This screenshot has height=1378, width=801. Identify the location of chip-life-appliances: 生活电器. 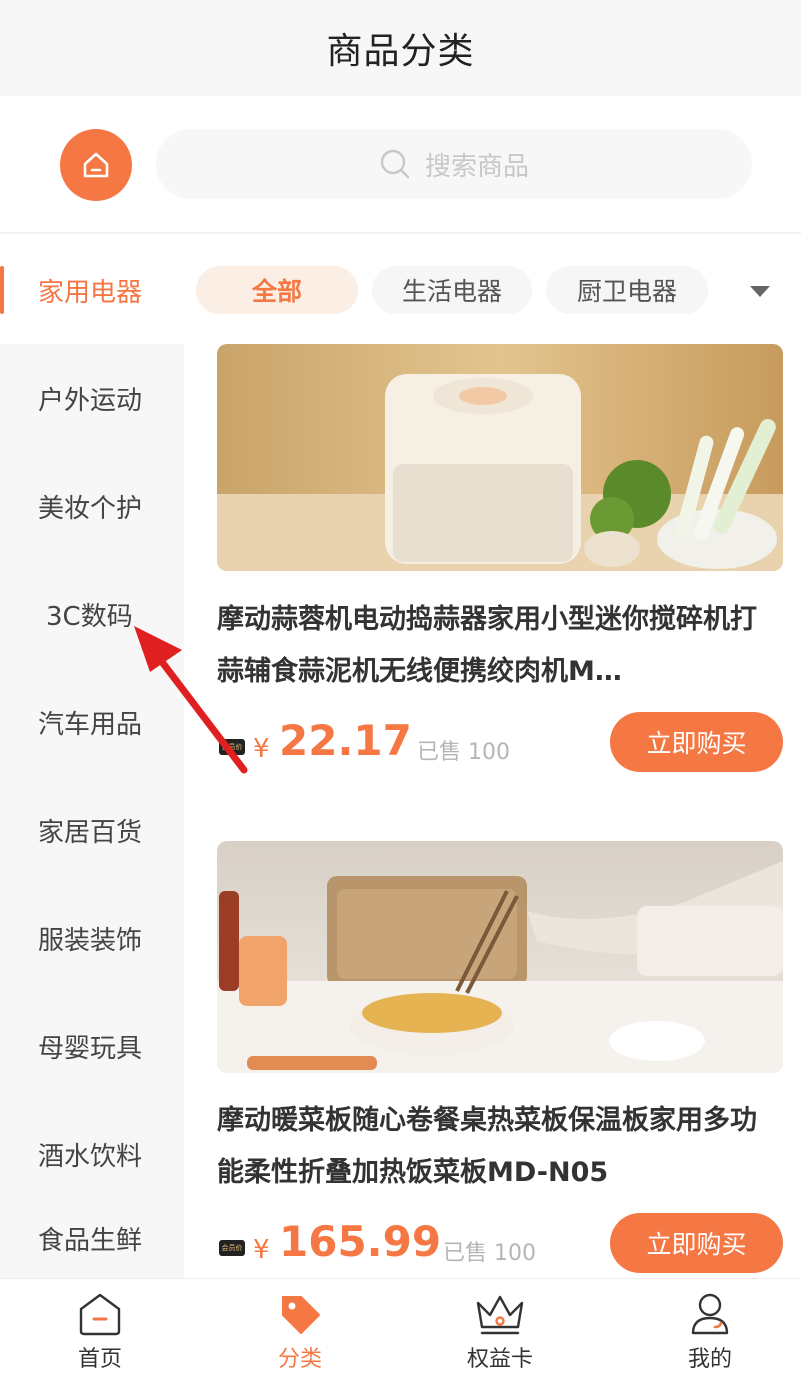
(452, 290).